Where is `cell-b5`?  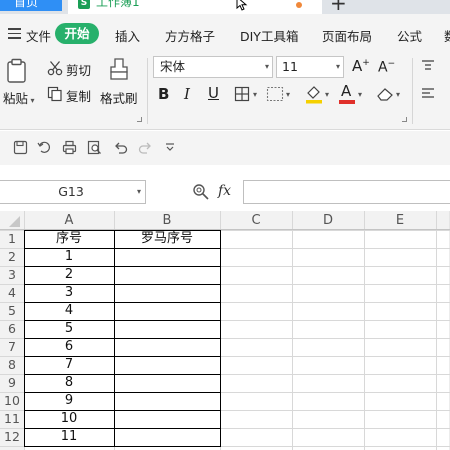 cell-b5 is located at coordinates (167, 311).